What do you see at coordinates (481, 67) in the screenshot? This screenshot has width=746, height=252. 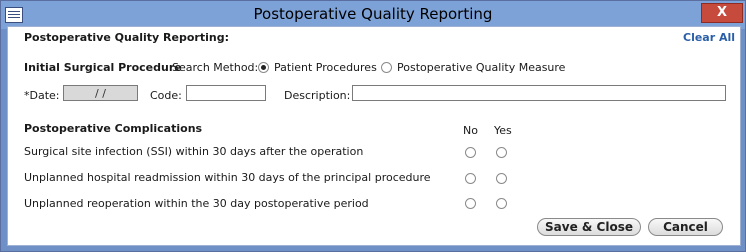 I see `option-quality-measure-label: Postoperative Quality Measure` at bounding box center [481, 67].